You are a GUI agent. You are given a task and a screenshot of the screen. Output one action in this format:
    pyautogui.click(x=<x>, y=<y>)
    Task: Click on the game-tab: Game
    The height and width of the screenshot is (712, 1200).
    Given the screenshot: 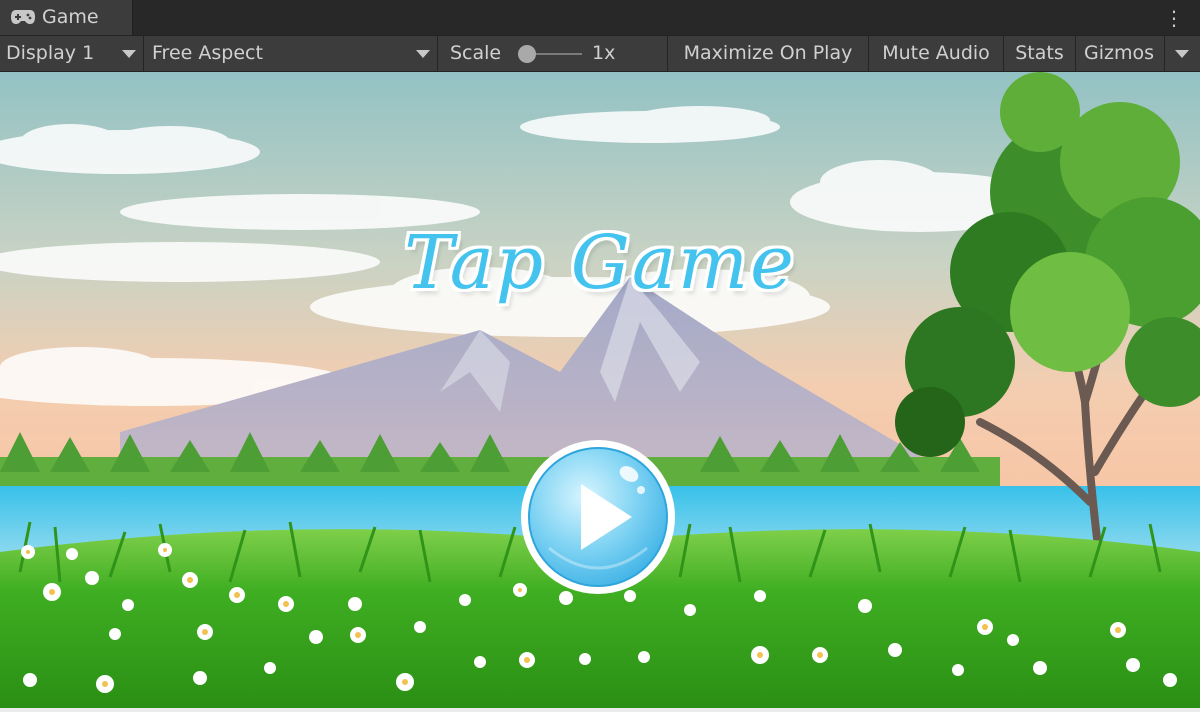 What is the action you would take?
    pyautogui.click(x=66, y=17)
    